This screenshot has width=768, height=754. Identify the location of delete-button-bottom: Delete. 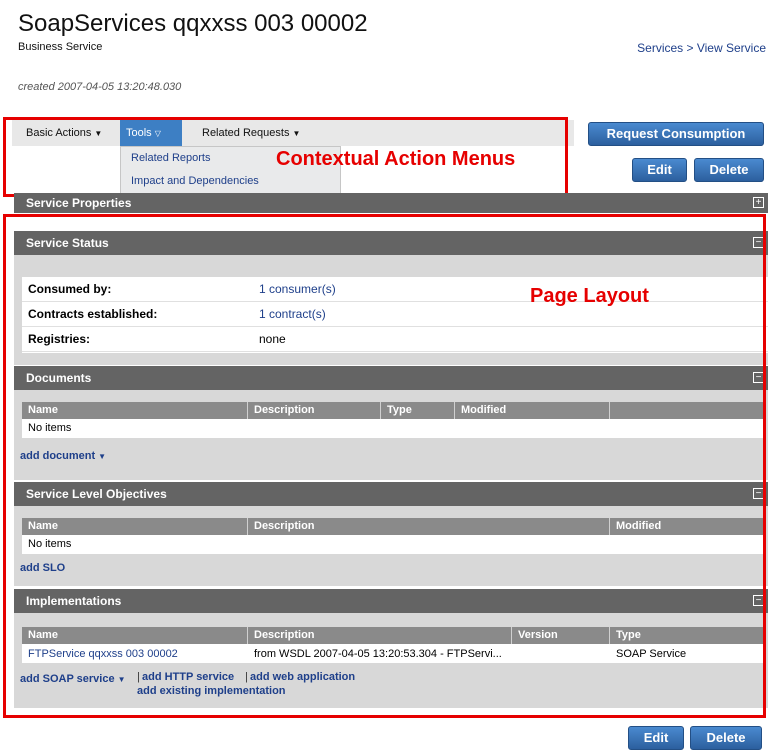
(726, 738).